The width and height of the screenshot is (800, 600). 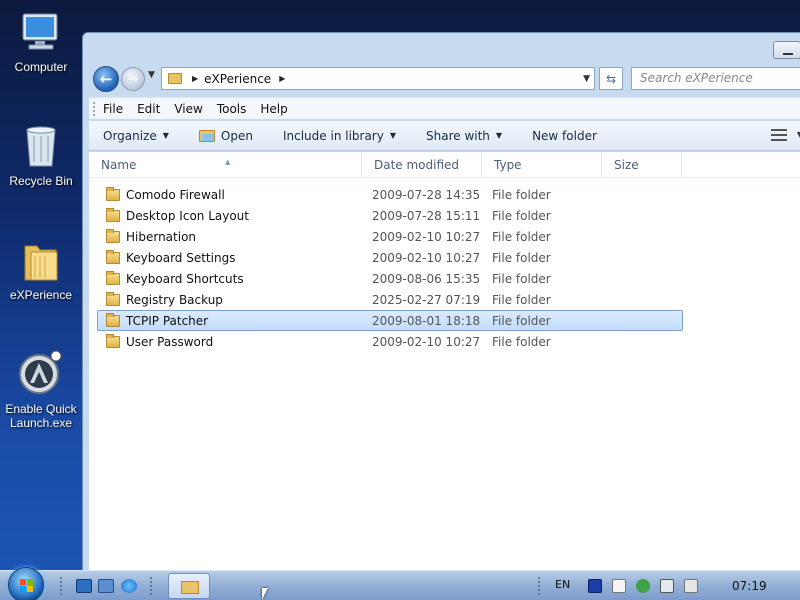 I want to click on desktop-icon-enable-quick-launch: Enable Quick Launch.exe, so click(x=41, y=390).